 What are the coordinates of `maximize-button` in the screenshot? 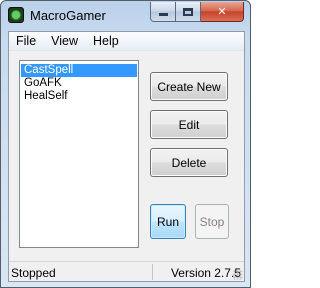 It's located at (188, 12).